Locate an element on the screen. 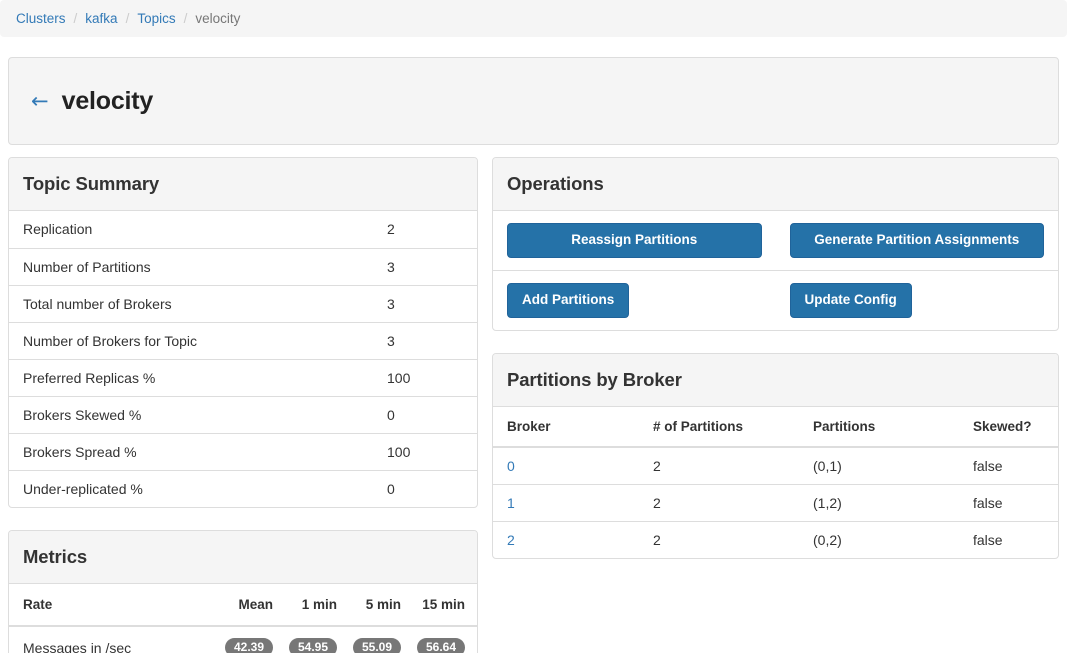 The image size is (1067, 653). table-row: Replication 2 is located at coordinates (243, 229).